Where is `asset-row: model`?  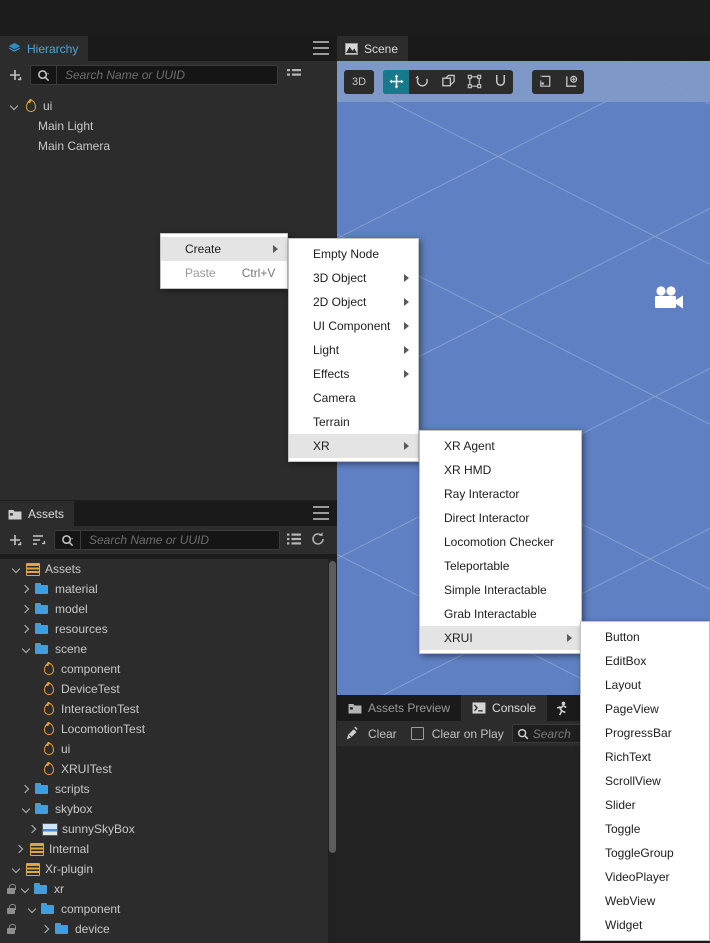
asset-row: model is located at coordinates (168, 609).